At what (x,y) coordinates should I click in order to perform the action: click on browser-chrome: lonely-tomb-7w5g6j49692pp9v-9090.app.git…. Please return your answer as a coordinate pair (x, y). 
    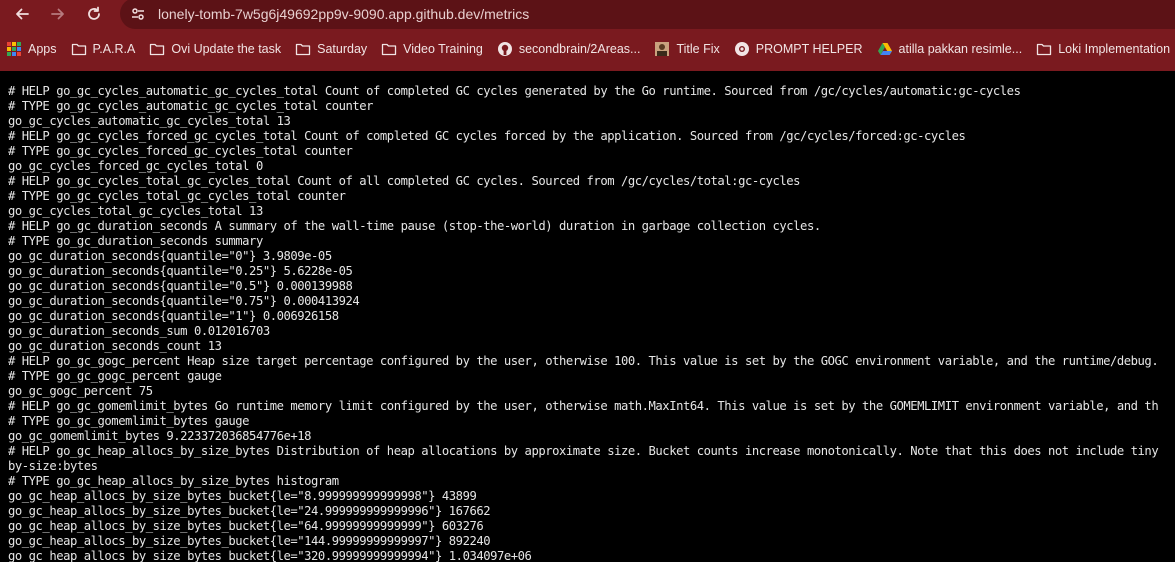
    Looking at the image, I should click on (587, 35).